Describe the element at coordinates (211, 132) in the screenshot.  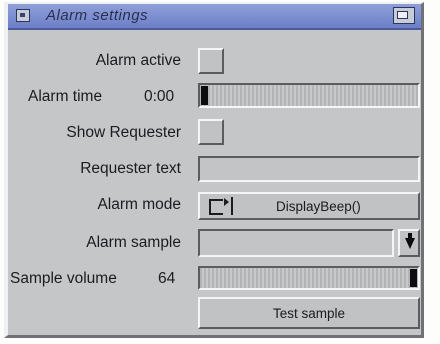
I see `show-requester-checkbox` at that location.